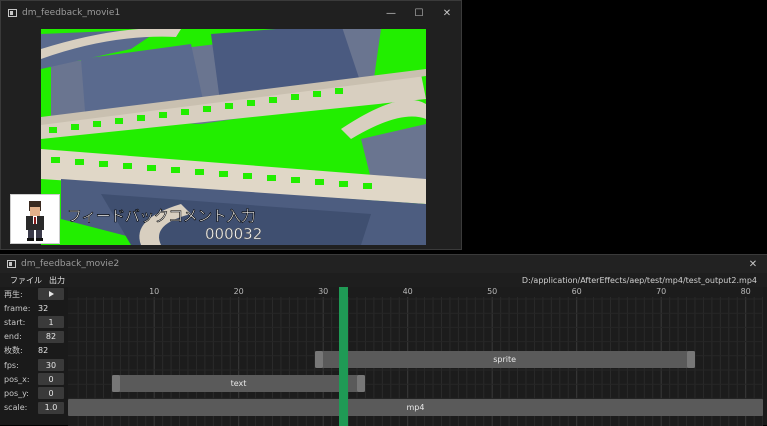 This screenshot has width=767, height=426. I want to click on param-row: end: 82, so click(34, 337).